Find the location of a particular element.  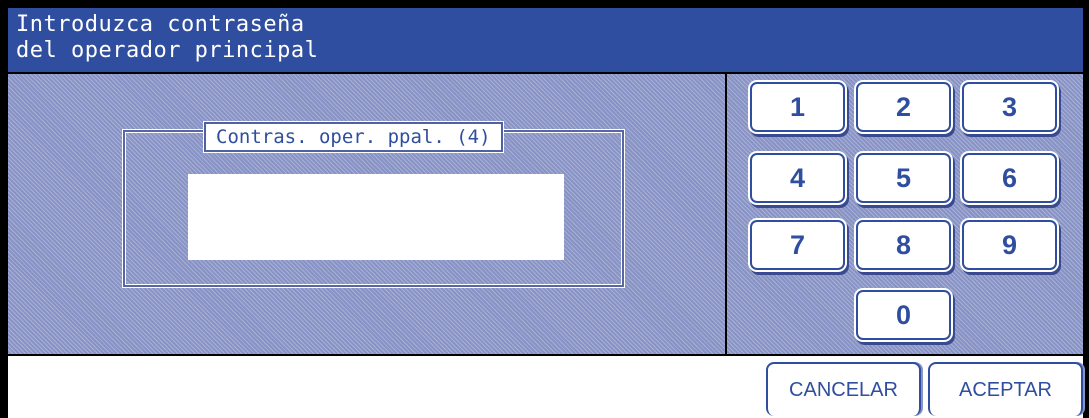

title-line-1: Introduzca contraseña is located at coordinates (160, 24).